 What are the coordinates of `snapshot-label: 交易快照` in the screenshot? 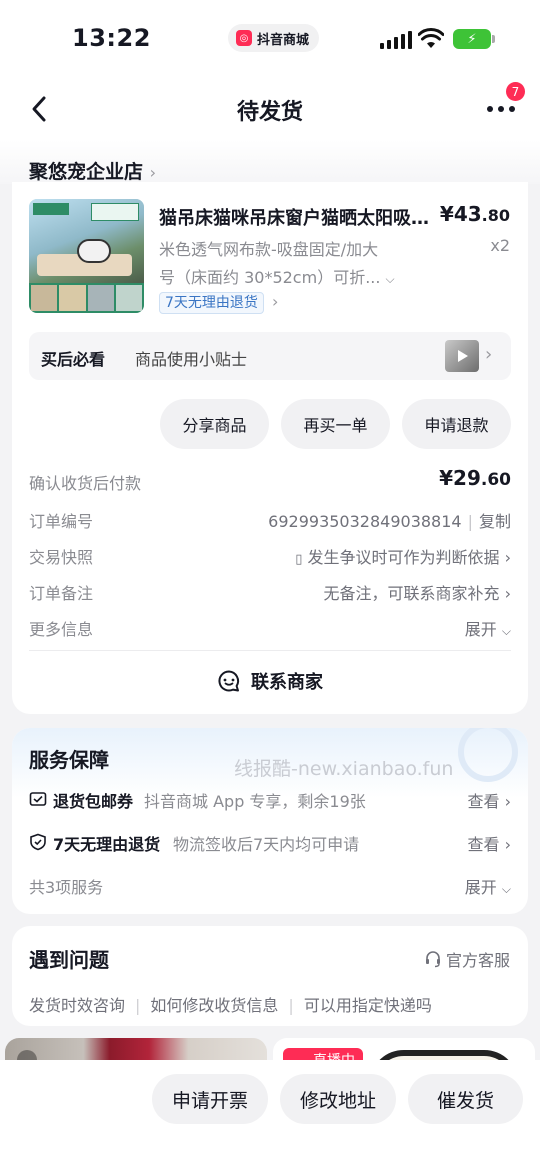 It's located at (61, 557).